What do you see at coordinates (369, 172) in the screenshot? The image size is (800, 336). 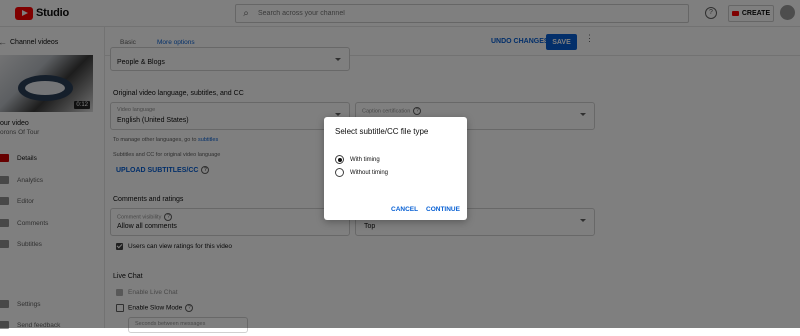 I see `radio-label: Without timing` at bounding box center [369, 172].